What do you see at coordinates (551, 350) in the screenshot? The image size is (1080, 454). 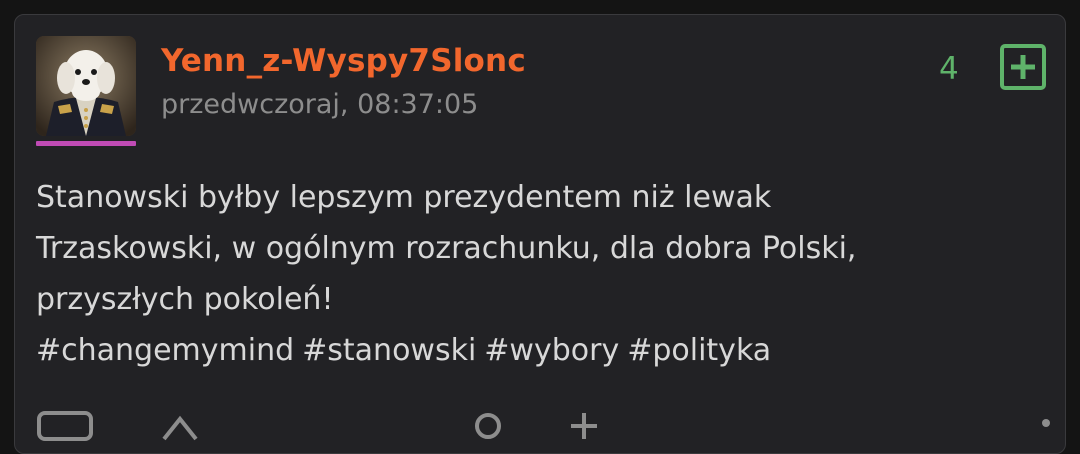 I see `tag-link: #wybory` at bounding box center [551, 350].